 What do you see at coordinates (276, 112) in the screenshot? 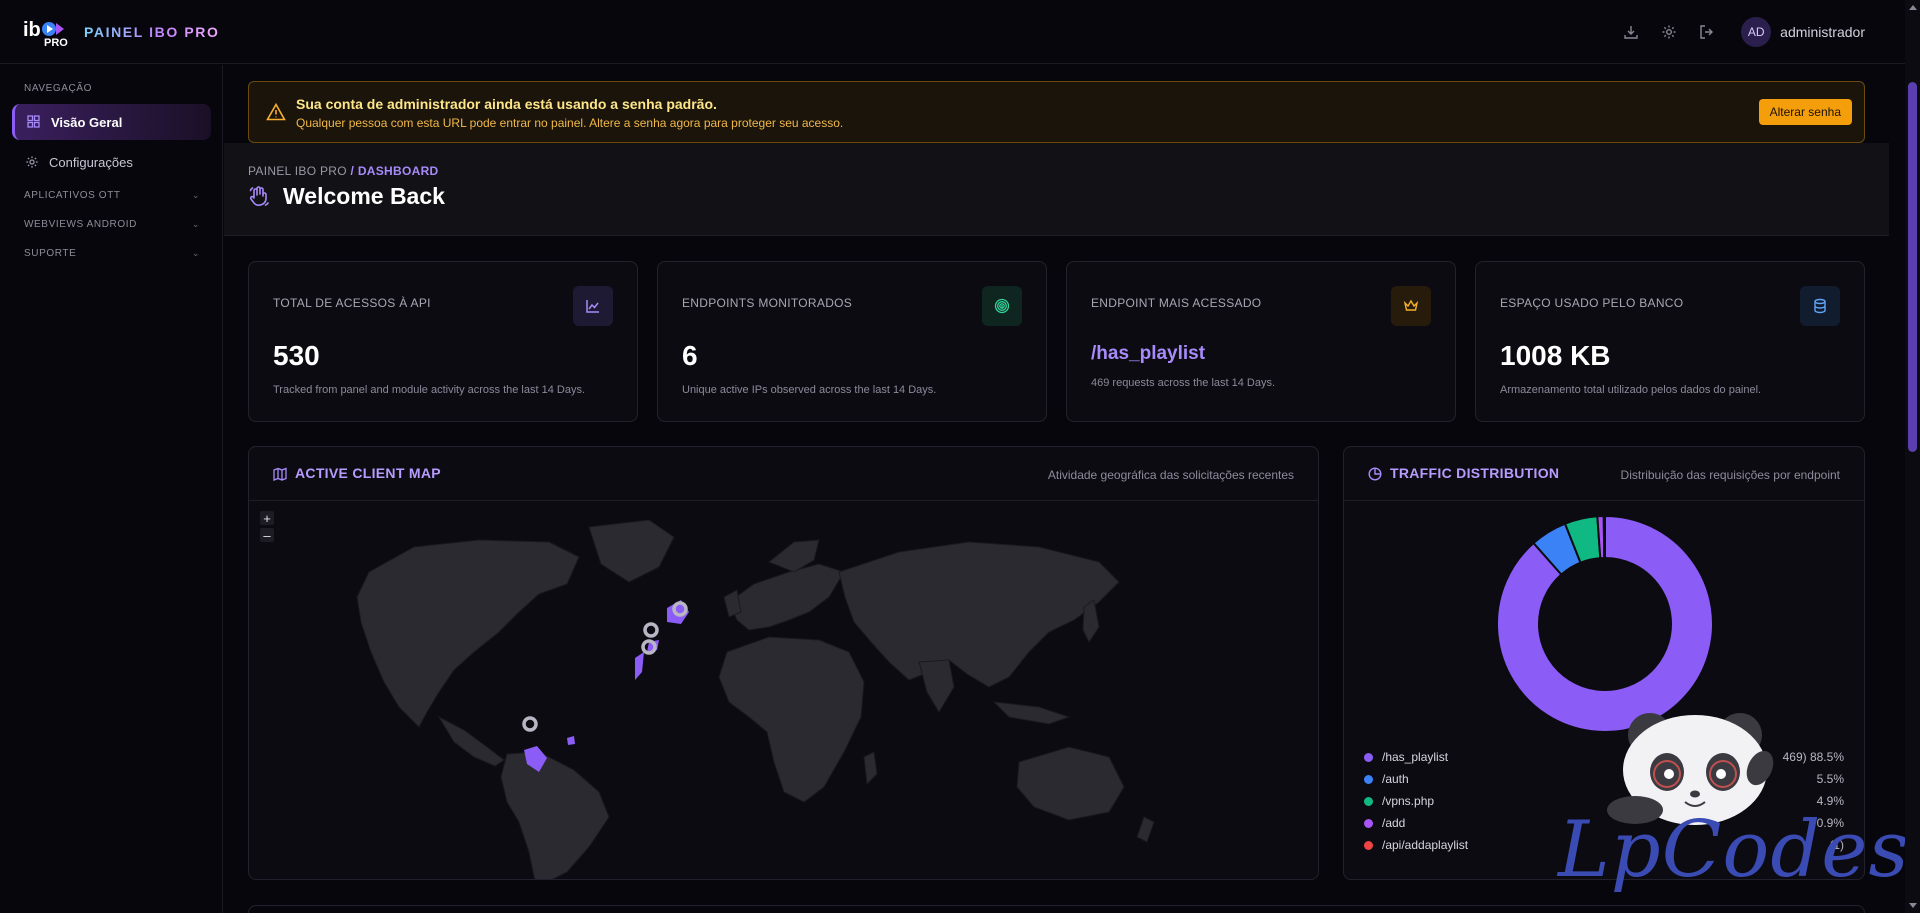
I see `warning-icon` at bounding box center [276, 112].